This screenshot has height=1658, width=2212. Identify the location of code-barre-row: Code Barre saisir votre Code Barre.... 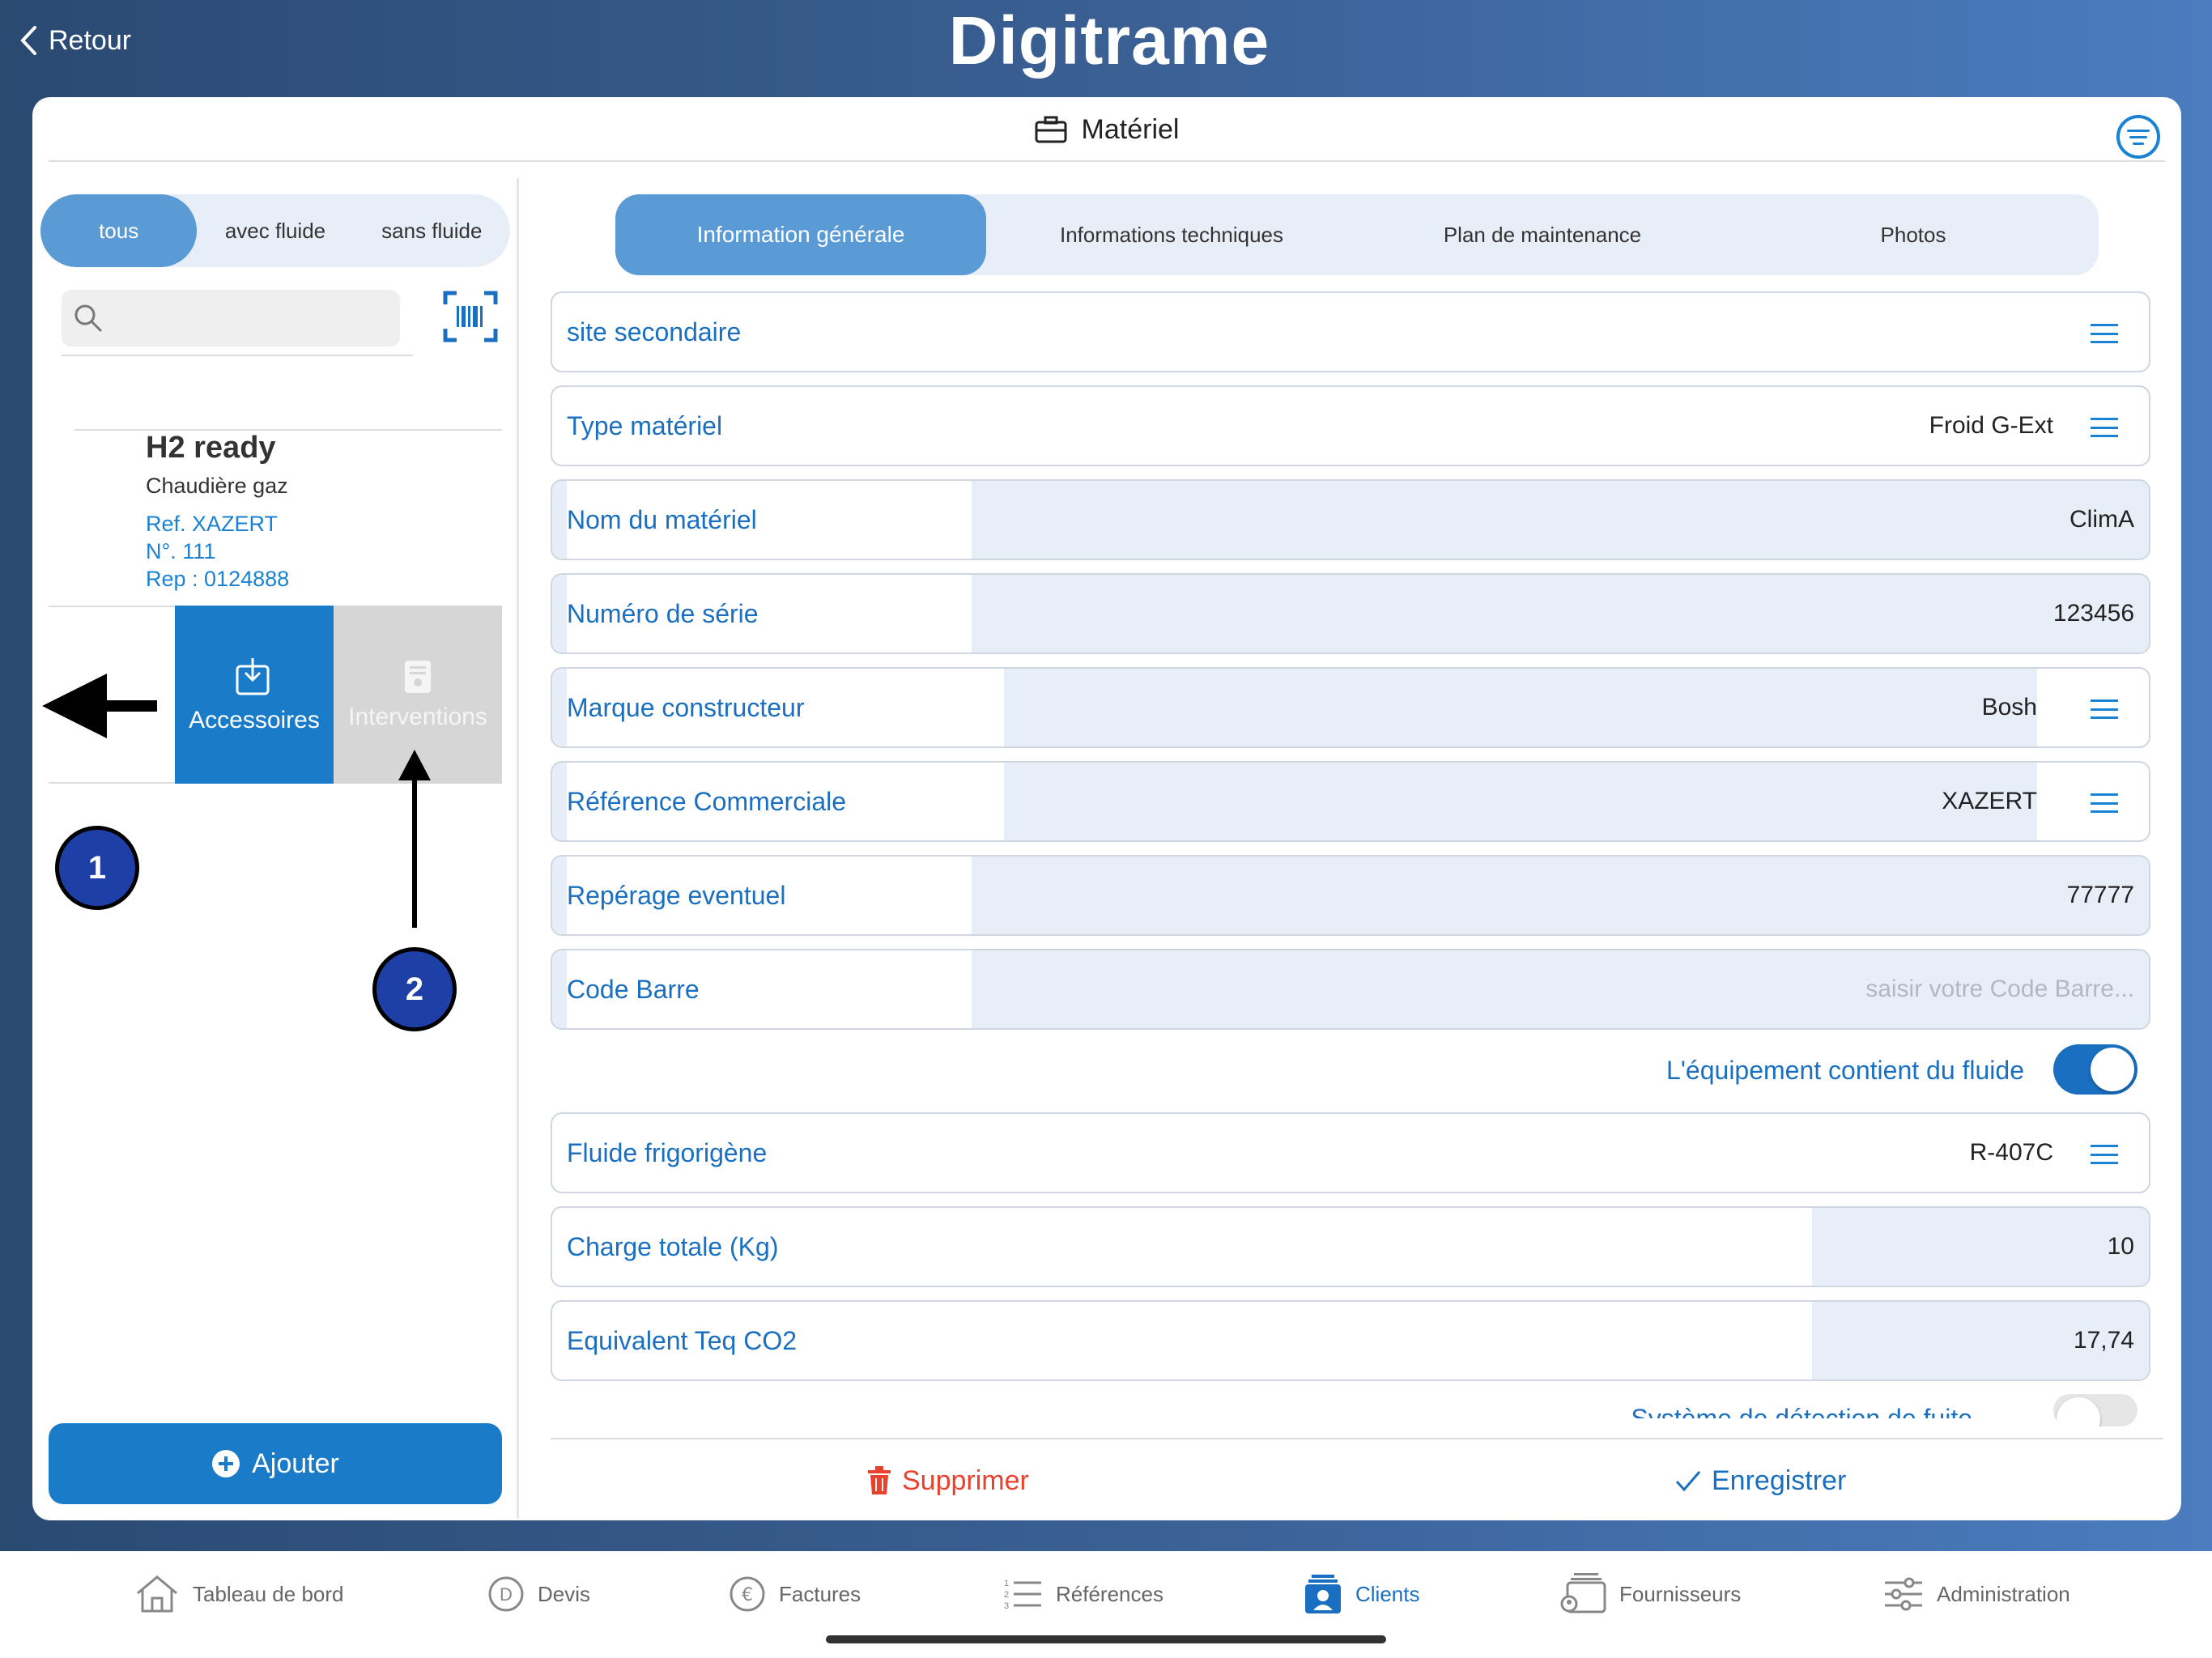
(1351, 989).